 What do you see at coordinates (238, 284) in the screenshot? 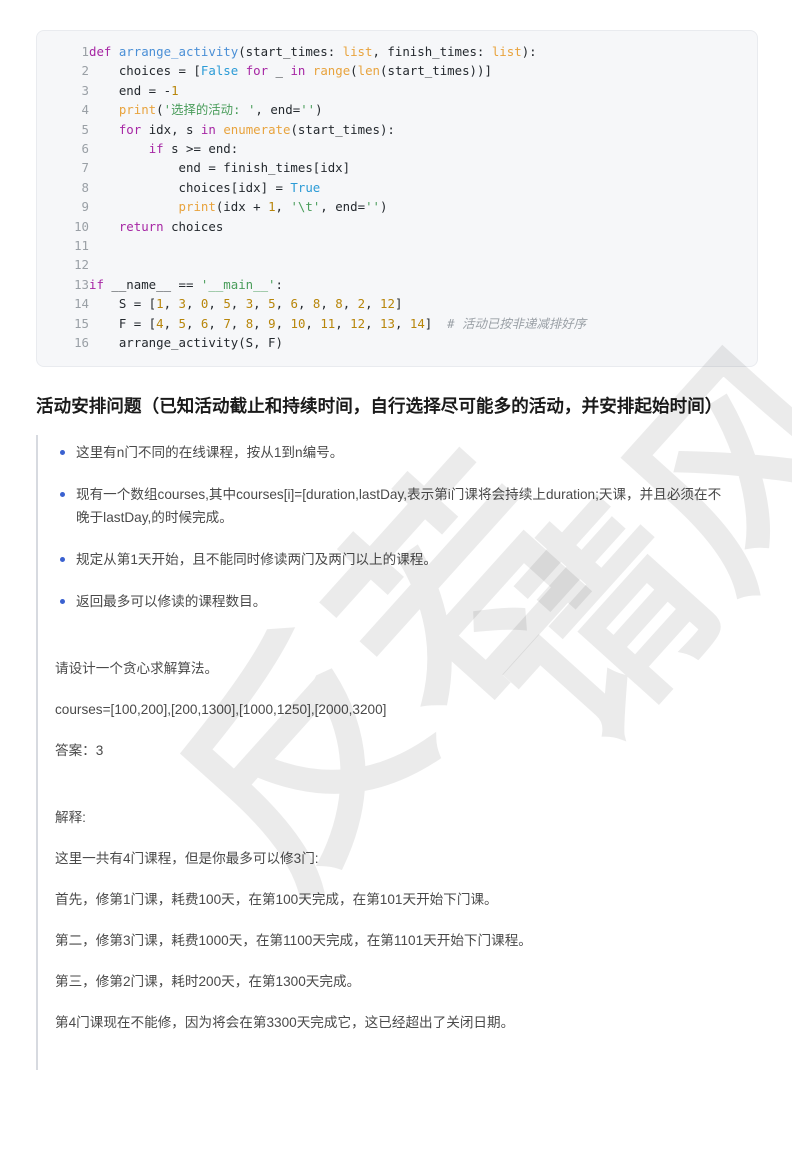
I see `code-token: '__main__'` at bounding box center [238, 284].